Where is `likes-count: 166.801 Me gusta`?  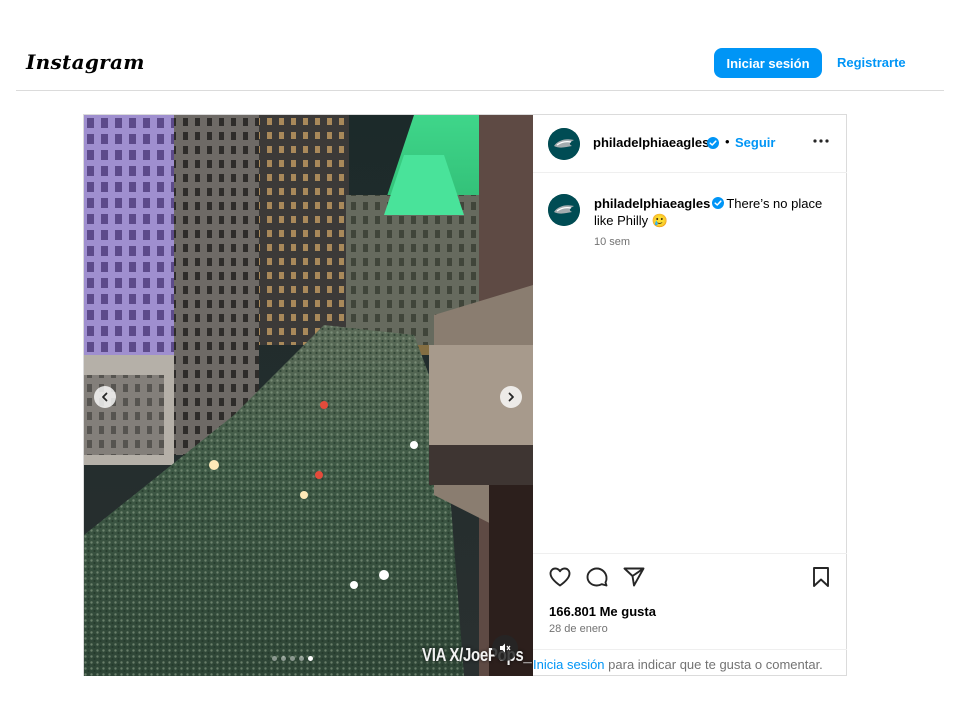
likes-count: 166.801 Me gusta is located at coordinates (602, 611).